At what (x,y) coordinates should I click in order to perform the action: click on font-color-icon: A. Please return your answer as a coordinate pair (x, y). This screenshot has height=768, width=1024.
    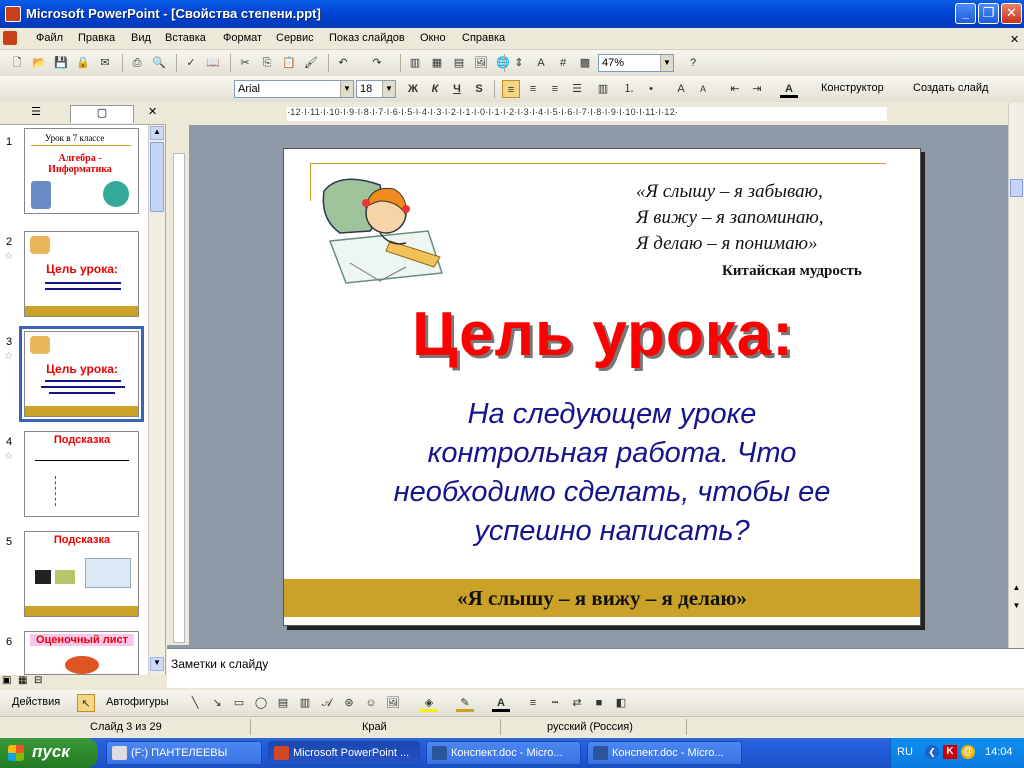
    Looking at the image, I should click on (501, 703).